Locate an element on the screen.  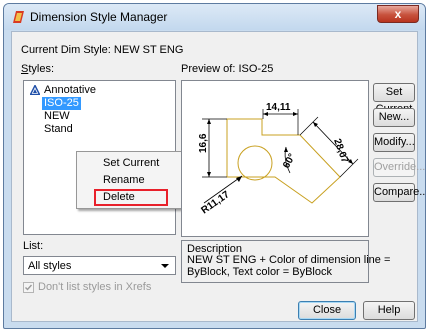
help-label: Help is located at coordinates (389, 310).